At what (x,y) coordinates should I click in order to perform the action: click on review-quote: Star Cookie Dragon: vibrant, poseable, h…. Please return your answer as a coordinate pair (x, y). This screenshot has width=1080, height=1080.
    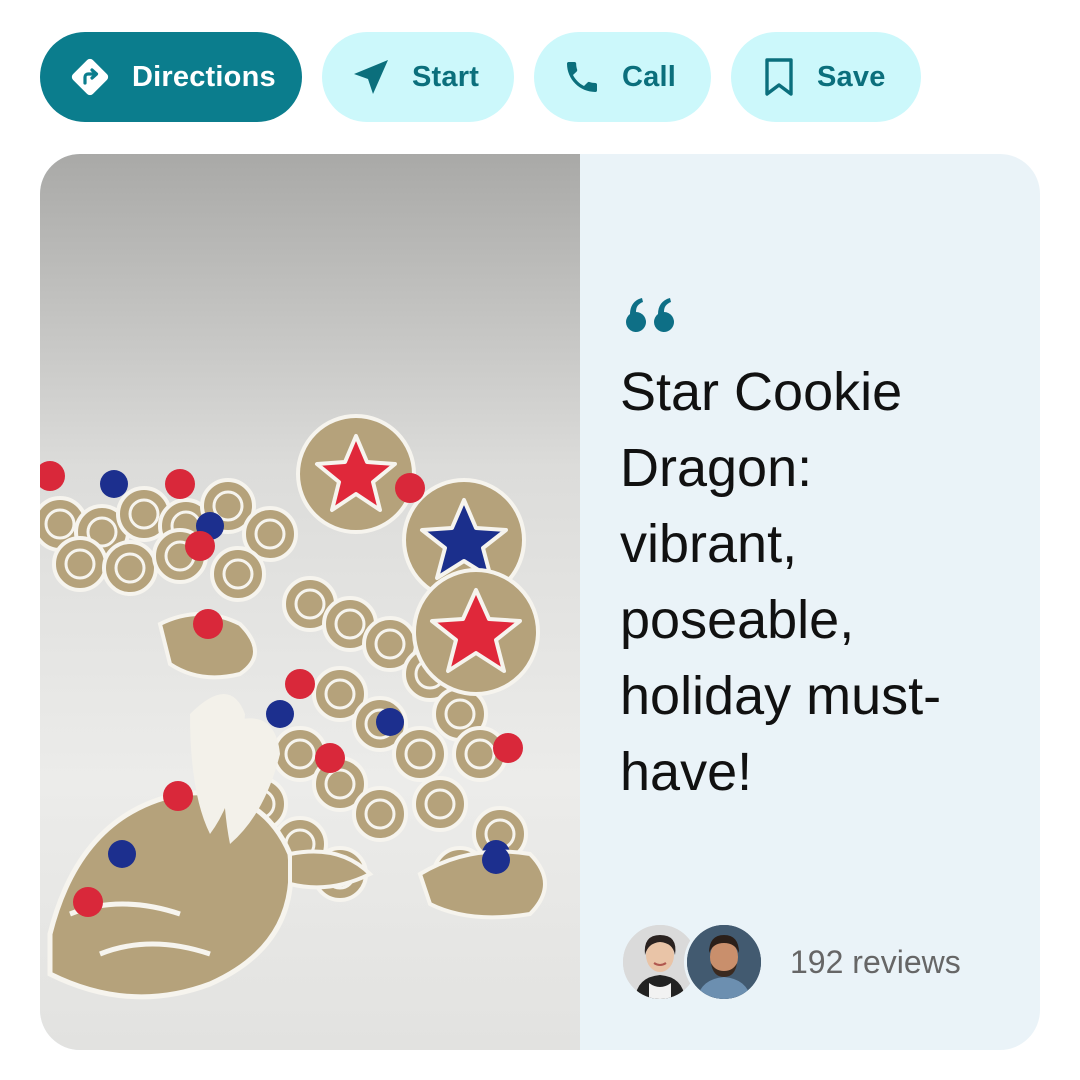
    Looking at the image, I should click on (781, 582).